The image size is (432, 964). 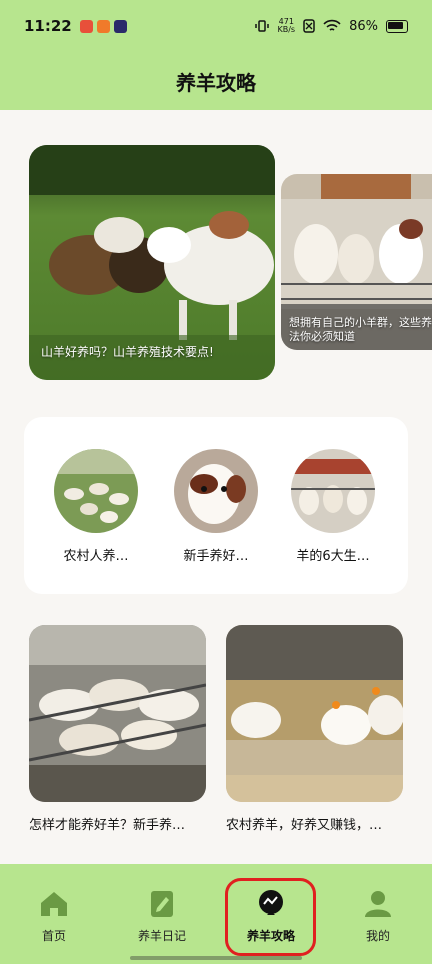 I want to click on tab-label: 我的, so click(x=377, y=936).